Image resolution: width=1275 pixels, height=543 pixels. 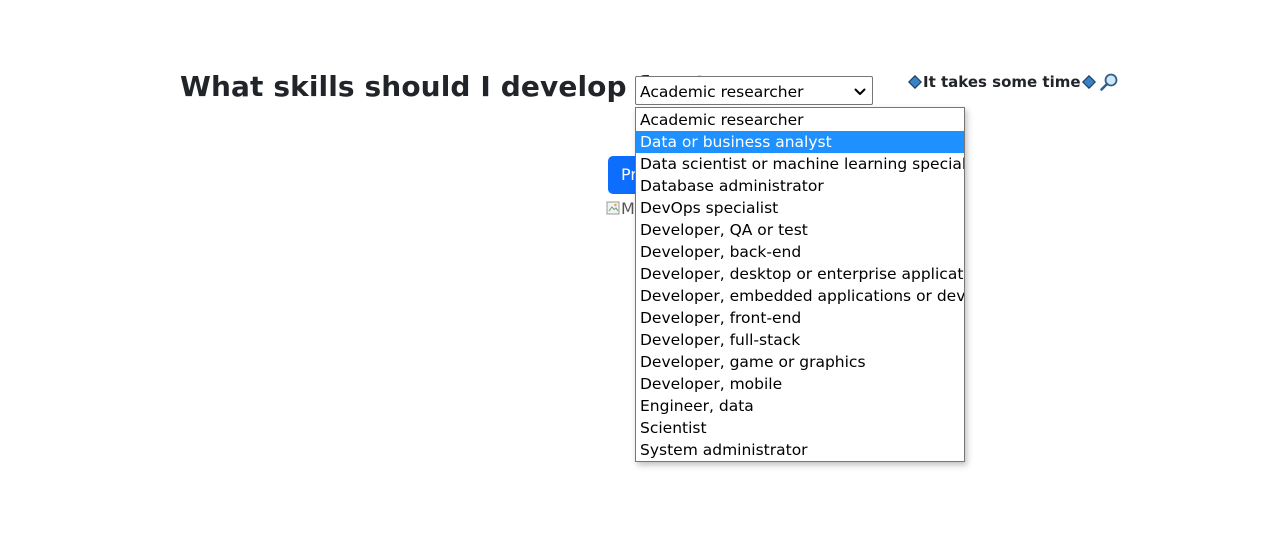 I want to click on dropdown-option: Developer, front-end, so click(x=800, y=318).